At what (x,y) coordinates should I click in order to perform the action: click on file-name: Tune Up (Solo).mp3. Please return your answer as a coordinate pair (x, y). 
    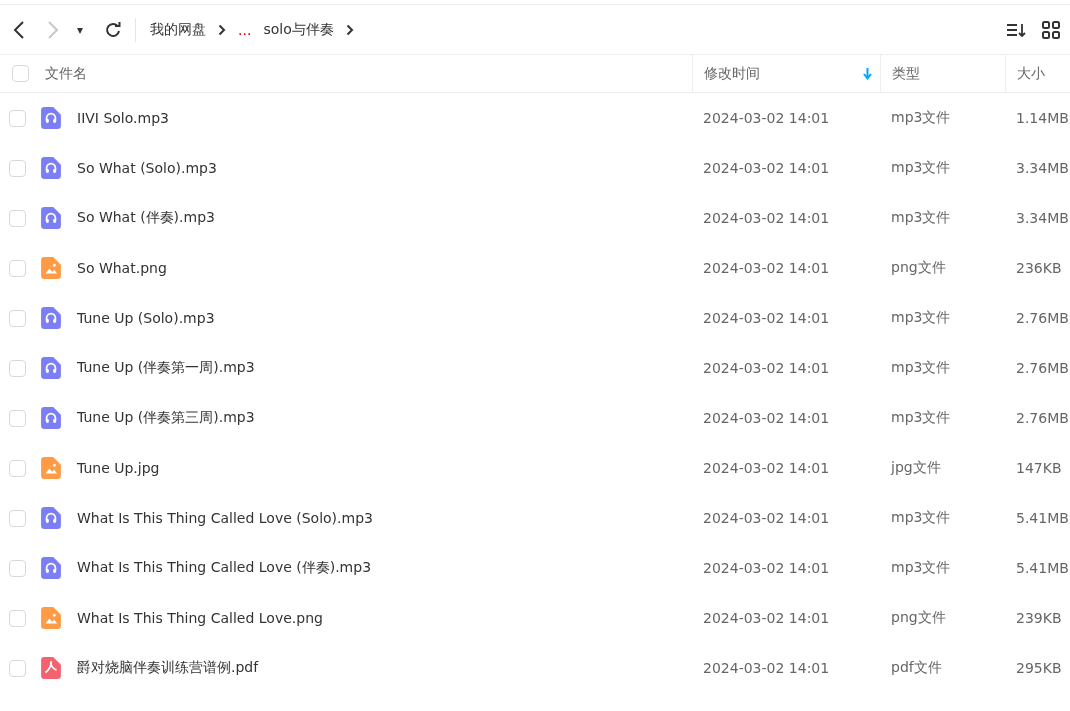
    Looking at the image, I should click on (146, 318).